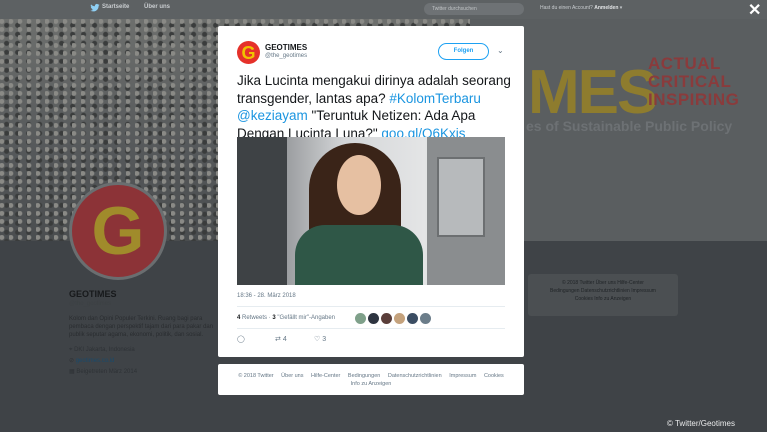 The image size is (767, 432). Describe the element at coordinates (241, 339) in the screenshot. I see `reply-icon: ◯` at that location.